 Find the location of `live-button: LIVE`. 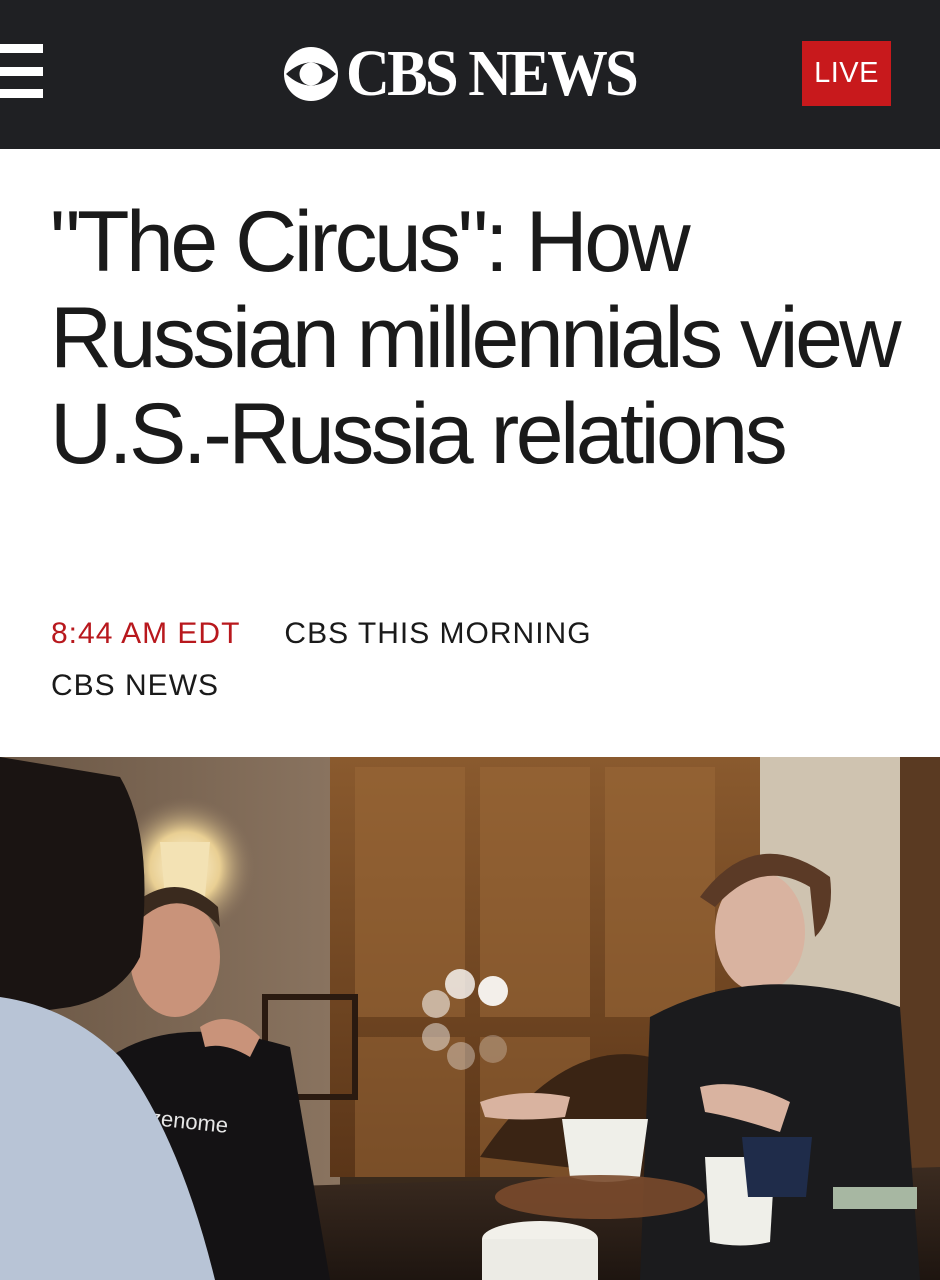

live-button: LIVE is located at coordinates (846, 73).